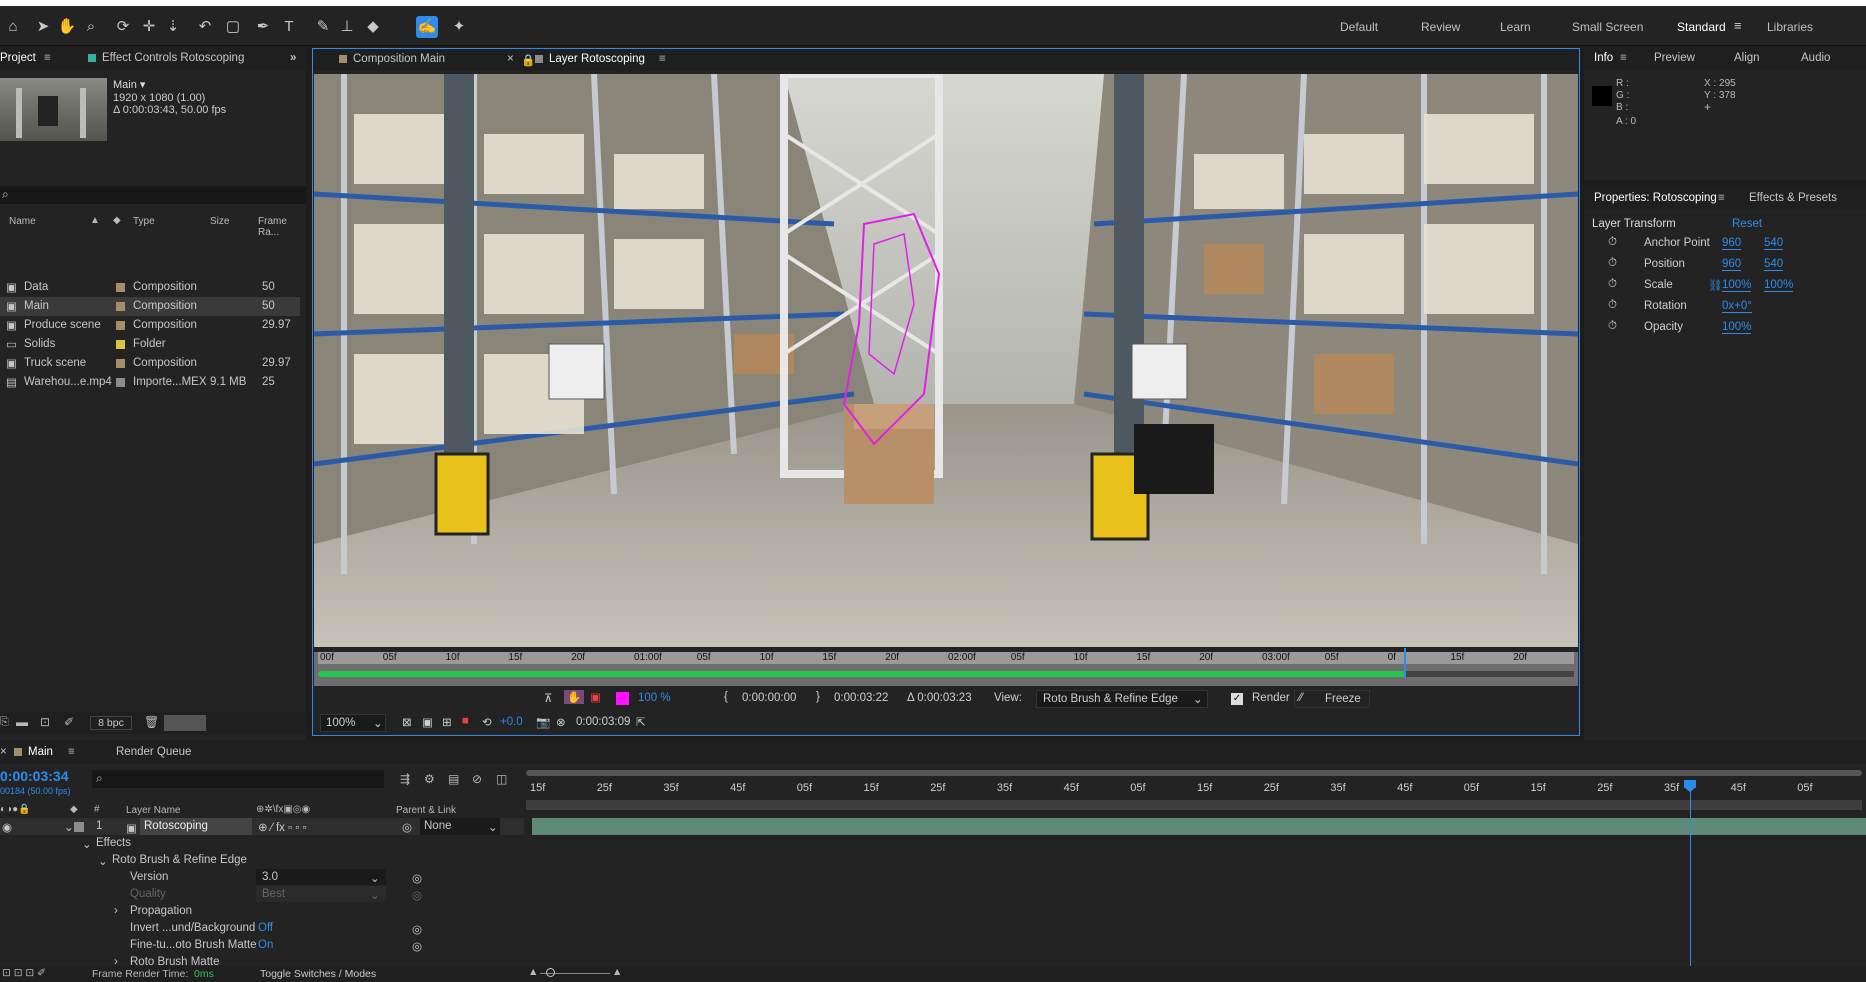 The width and height of the screenshot is (1866, 982). I want to click on workspace-small-screen: Small Screen, so click(1607, 27).